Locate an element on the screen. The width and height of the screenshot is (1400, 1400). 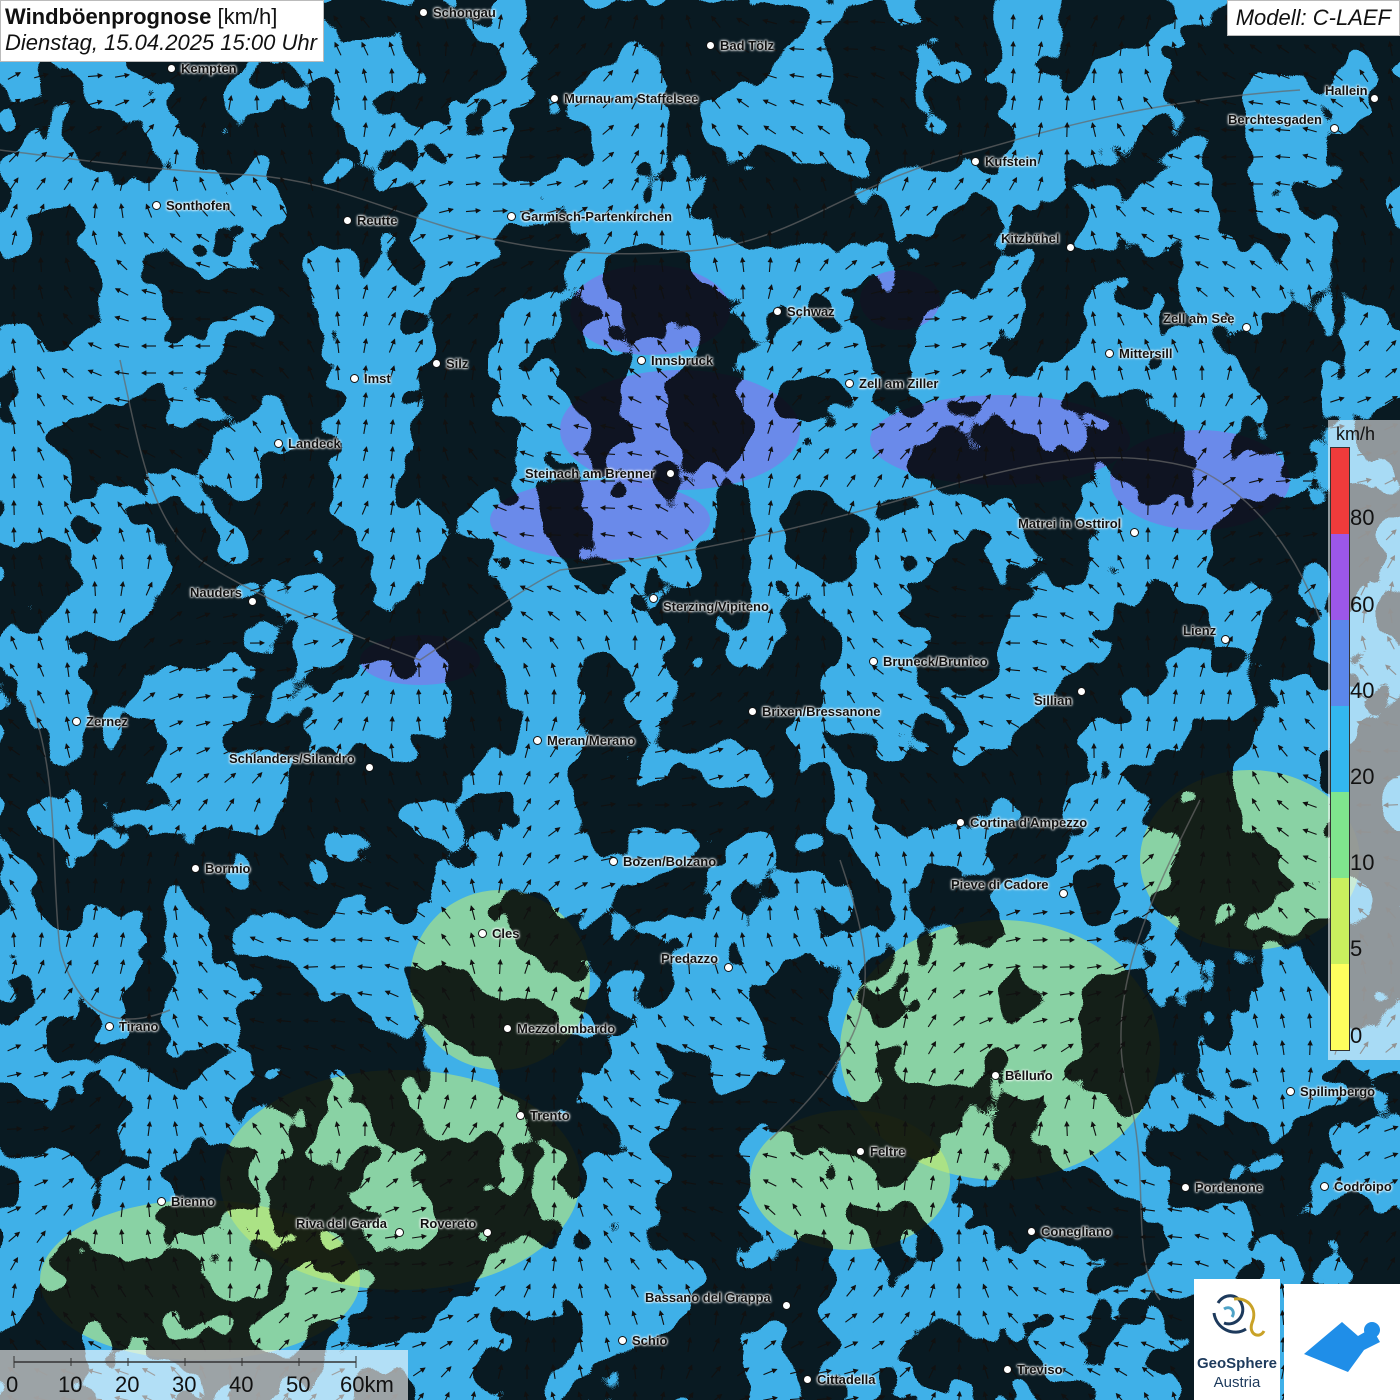
city-label: Schlanders/Silandro is located at coordinates (292, 758).